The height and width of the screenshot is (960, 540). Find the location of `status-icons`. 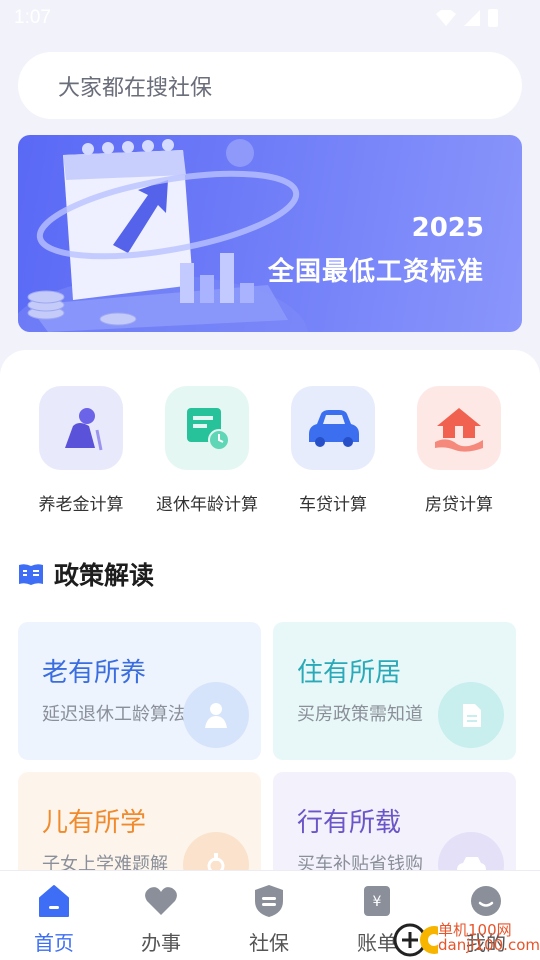

status-icons is located at coordinates (467, 18).